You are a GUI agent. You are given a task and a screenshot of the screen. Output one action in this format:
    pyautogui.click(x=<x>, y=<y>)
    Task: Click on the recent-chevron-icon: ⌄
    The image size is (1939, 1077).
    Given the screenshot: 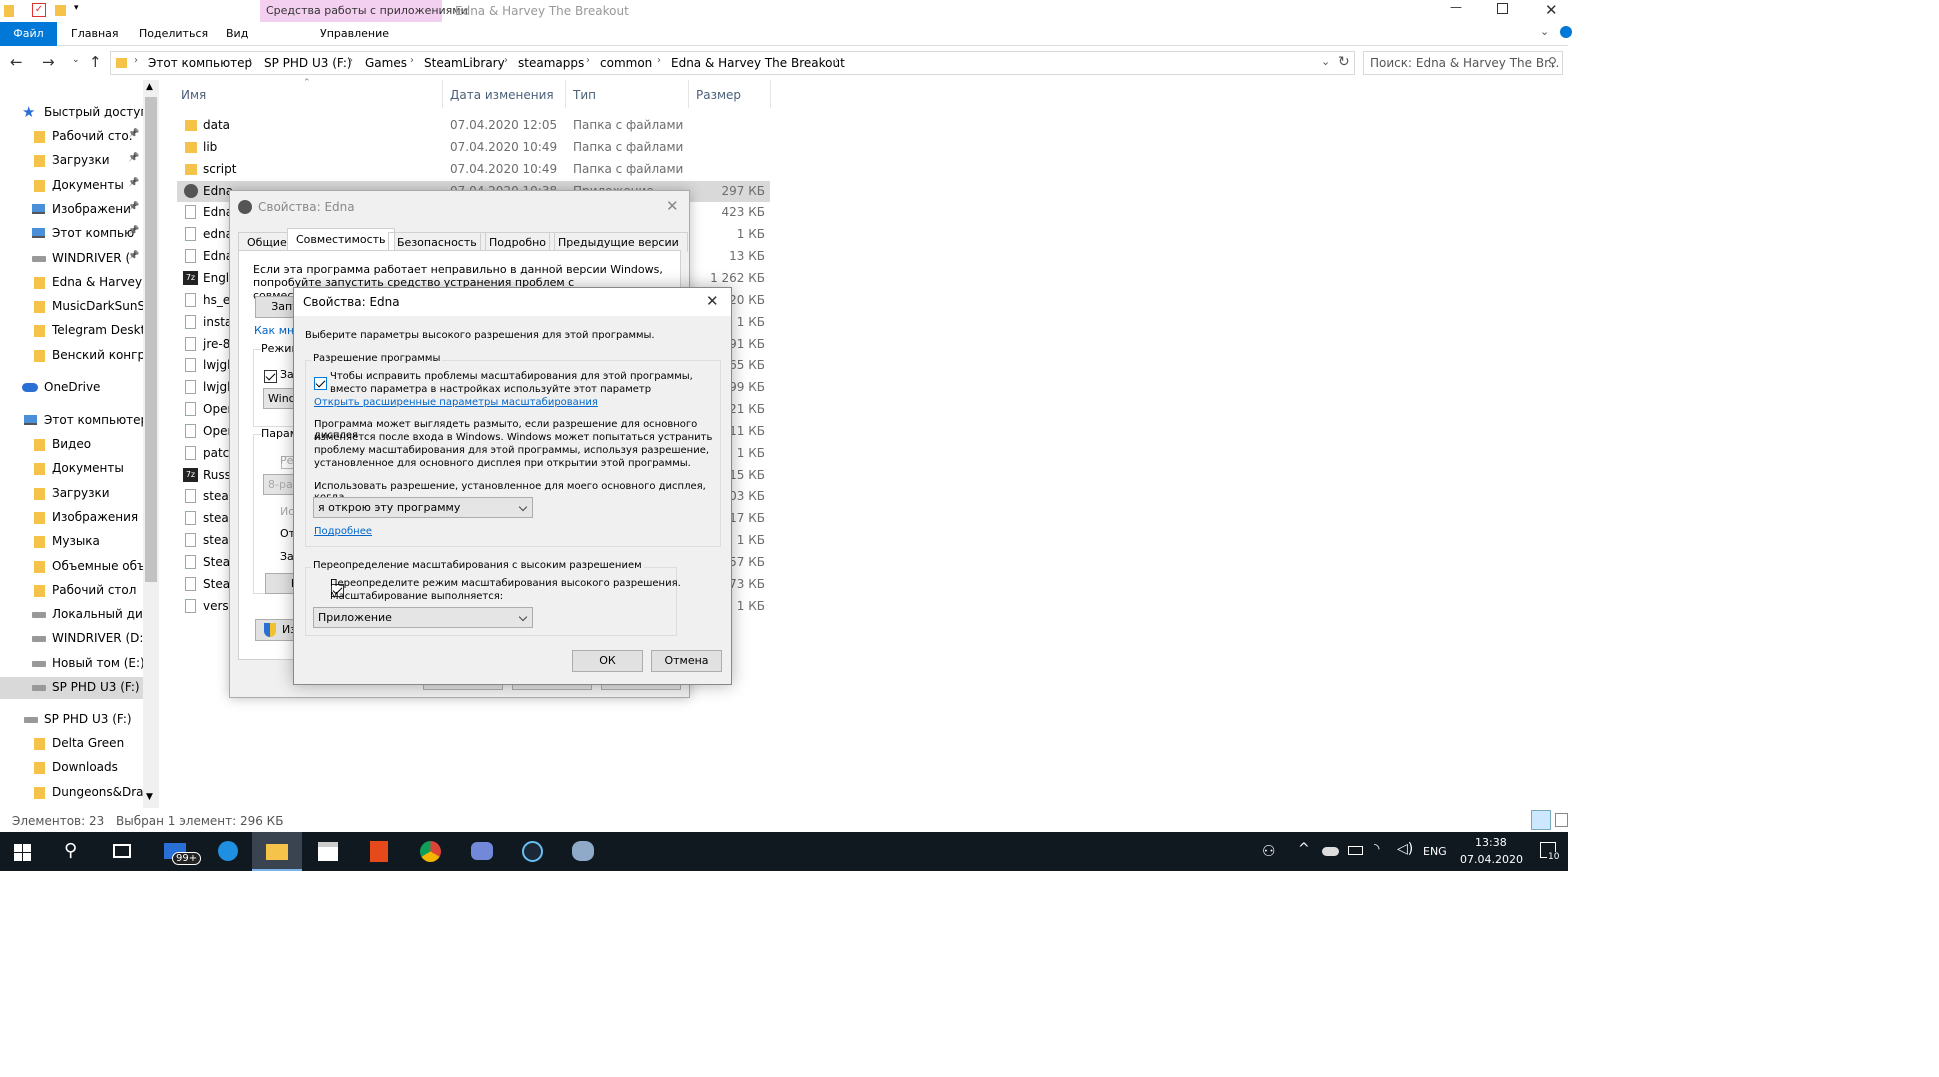 What is the action you would take?
    pyautogui.click(x=76, y=60)
    